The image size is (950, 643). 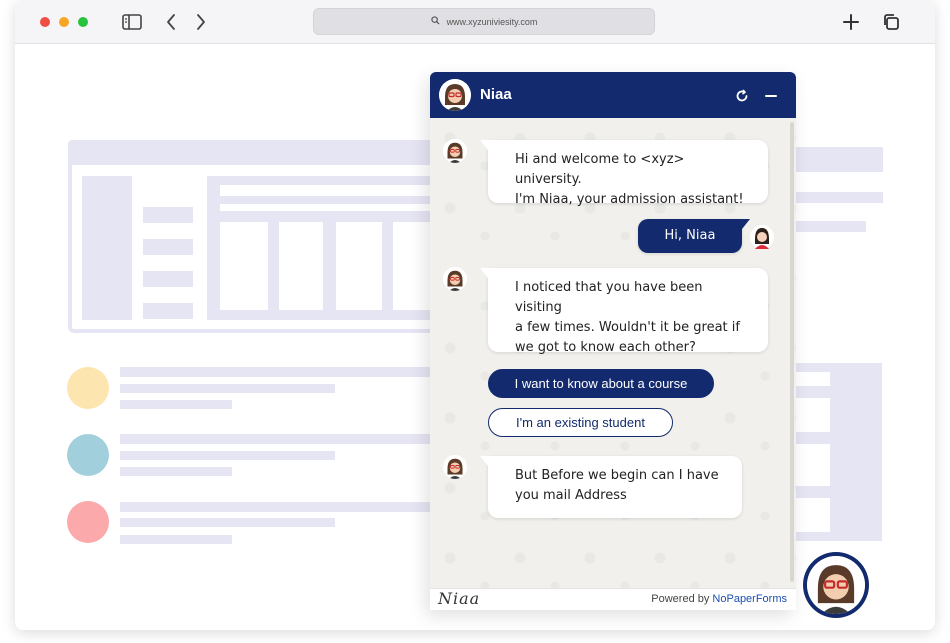 What do you see at coordinates (891, 22) in the screenshot?
I see `tabs-overview-icon` at bounding box center [891, 22].